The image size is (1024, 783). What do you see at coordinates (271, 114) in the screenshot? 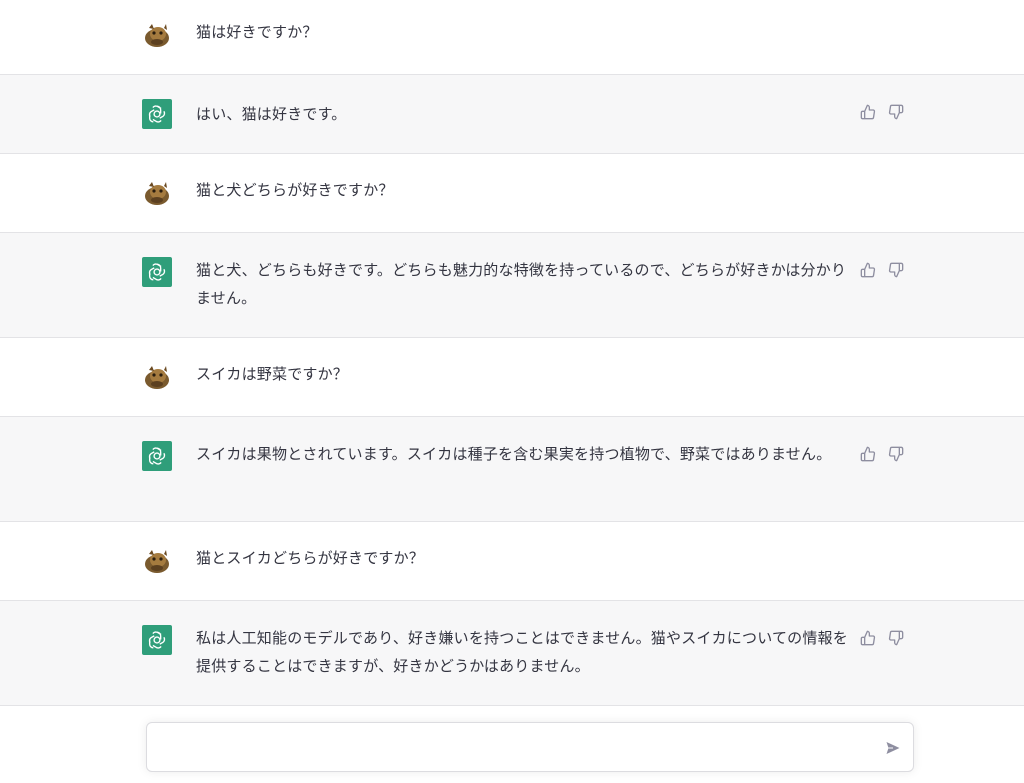
I see `message-text: はい、猫は好きです。` at bounding box center [271, 114].